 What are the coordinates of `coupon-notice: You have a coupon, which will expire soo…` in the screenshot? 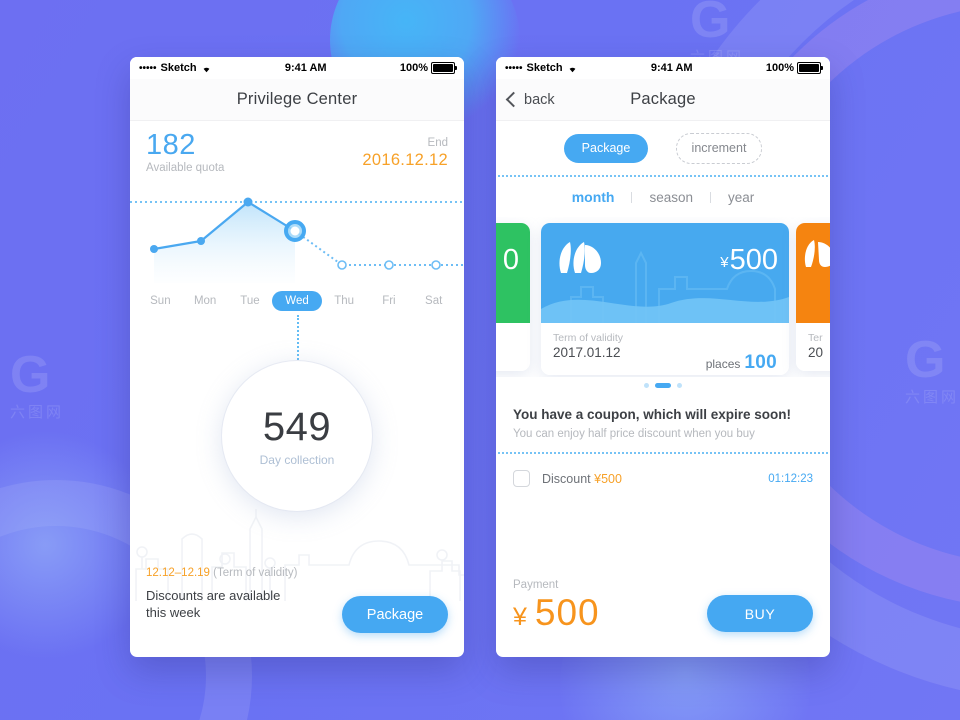 It's located at (663, 422).